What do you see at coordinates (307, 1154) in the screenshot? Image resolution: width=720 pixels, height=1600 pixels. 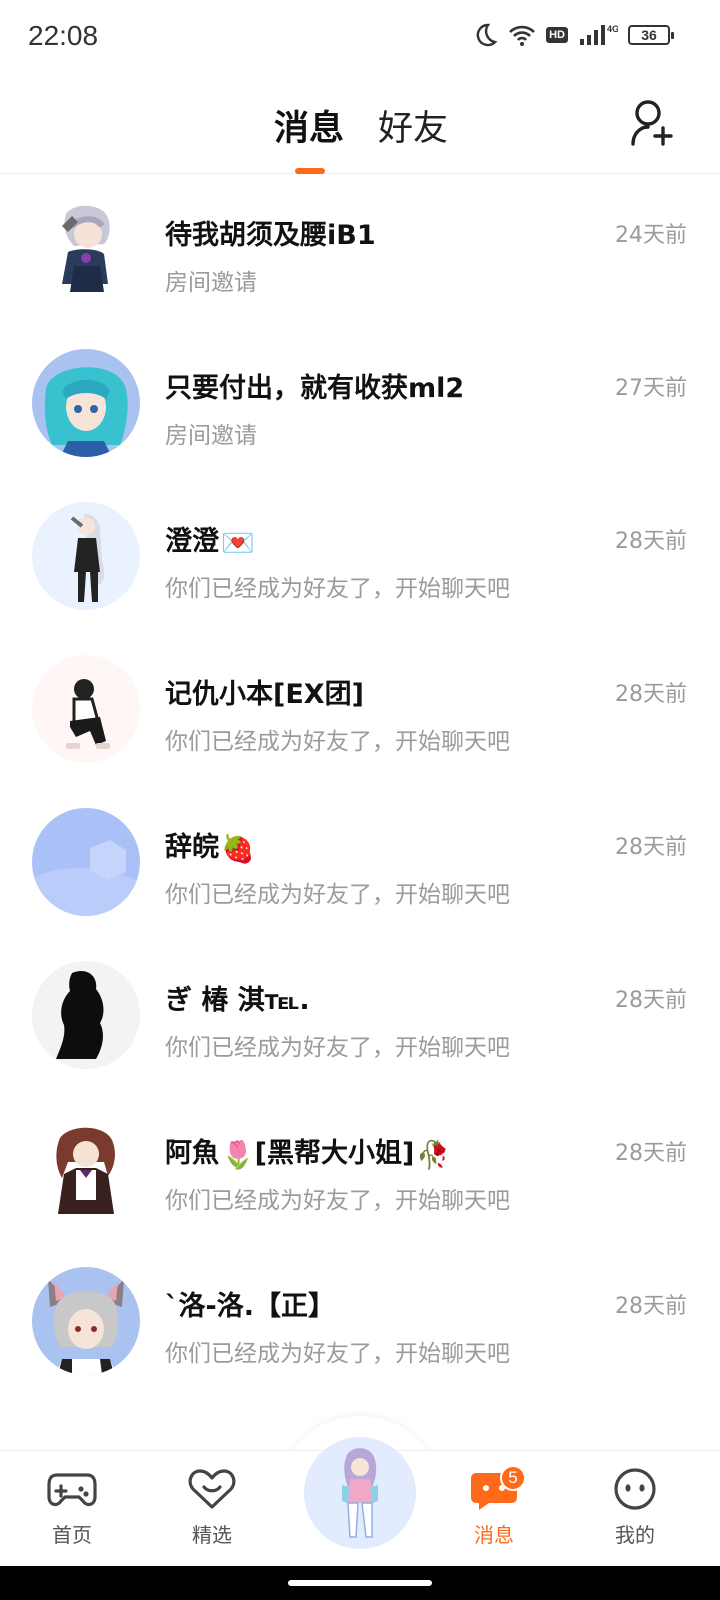 I see `conversation-name: 阿魚🌷[黑帮大小姐]🥀` at bounding box center [307, 1154].